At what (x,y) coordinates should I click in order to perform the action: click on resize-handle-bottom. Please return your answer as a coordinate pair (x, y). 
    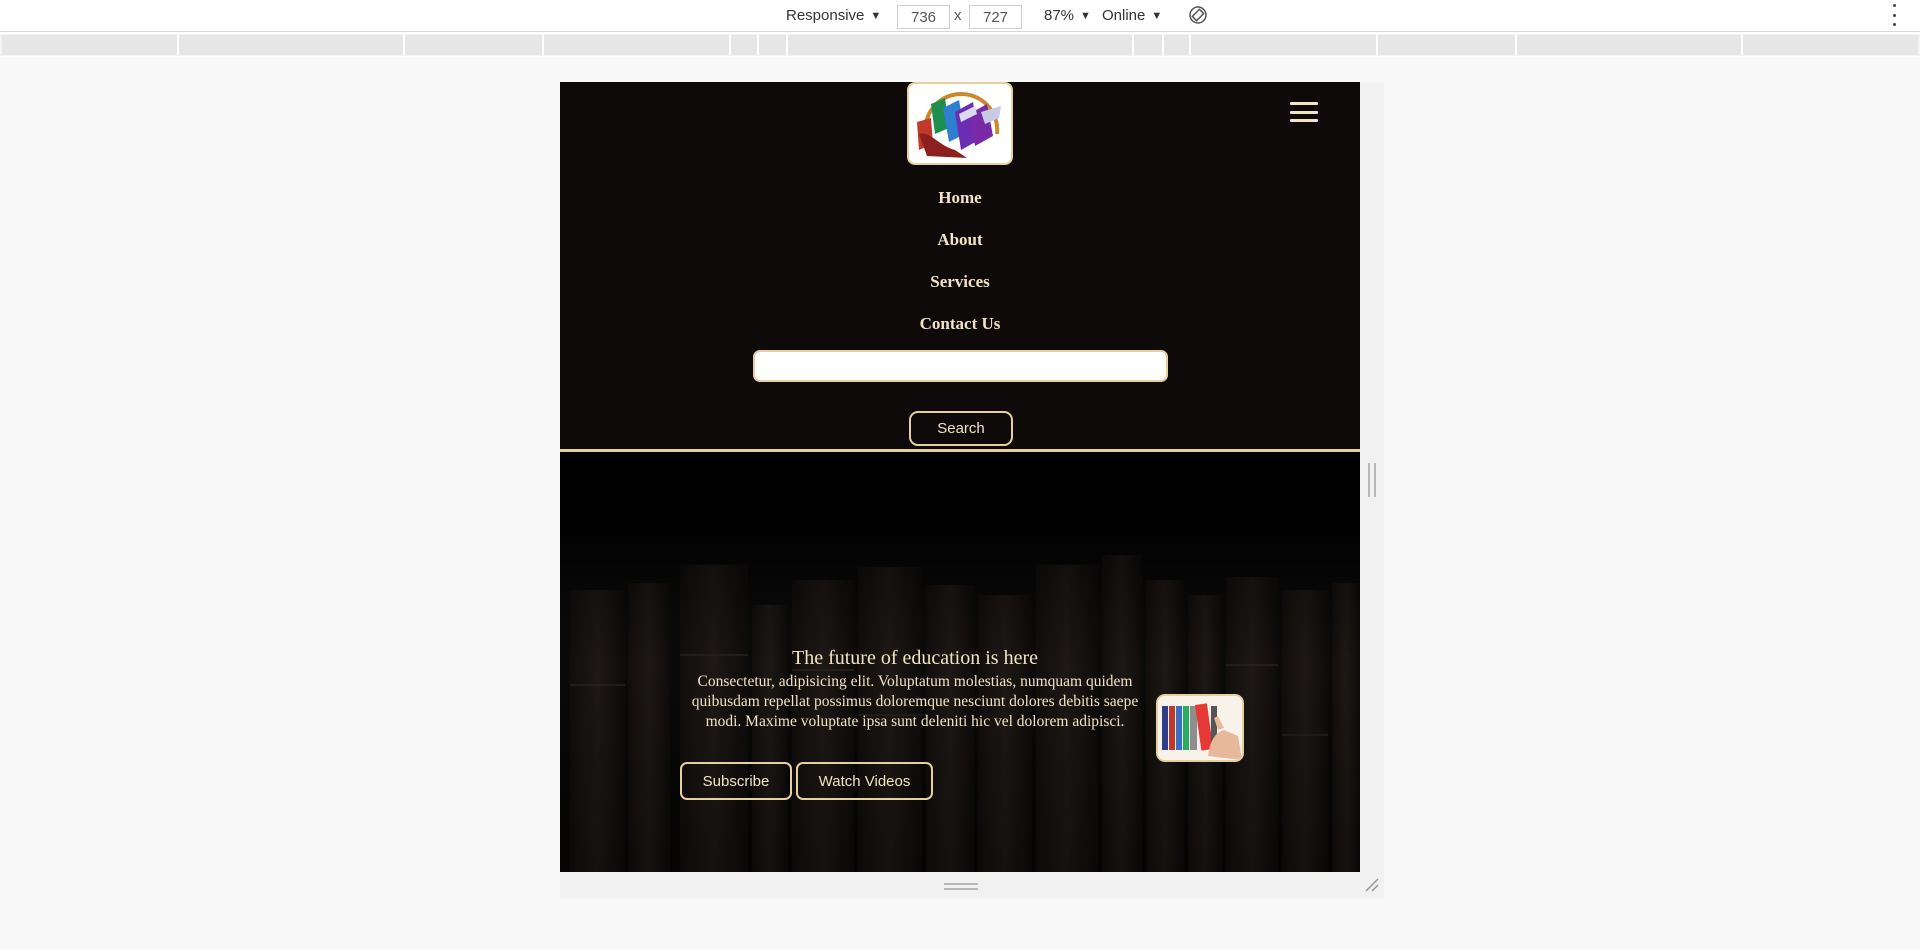
    Looking at the image, I should click on (961, 886).